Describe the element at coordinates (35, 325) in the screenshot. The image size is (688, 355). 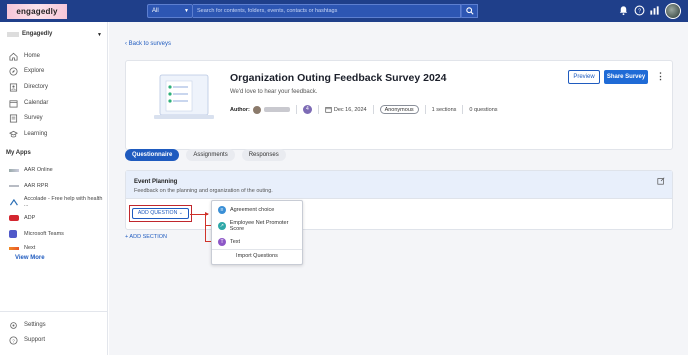
I see `sidebar-item-label: Settings` at that location.